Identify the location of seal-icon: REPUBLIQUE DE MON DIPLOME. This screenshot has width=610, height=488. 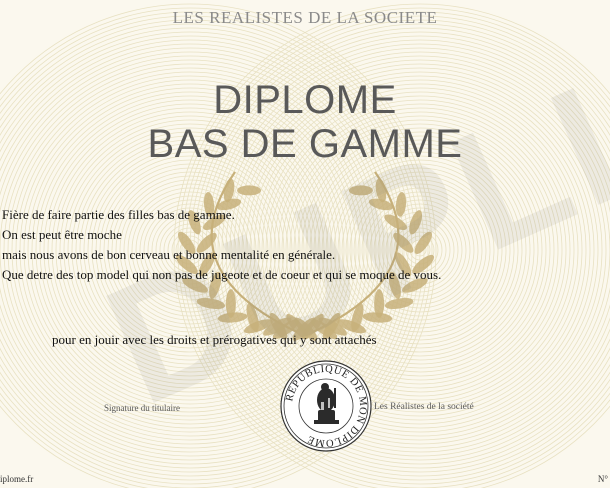
(326, 406).